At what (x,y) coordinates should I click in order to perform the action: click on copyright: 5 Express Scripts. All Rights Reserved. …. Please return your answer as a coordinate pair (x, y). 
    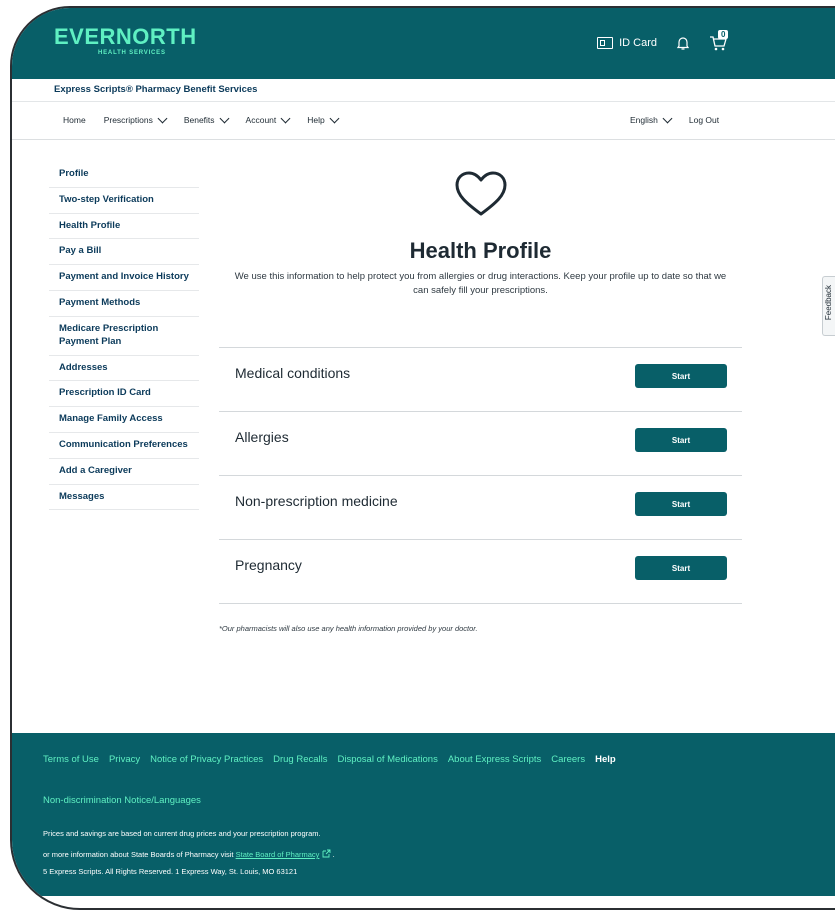
    Looking at the image, I should click on (170, 871).